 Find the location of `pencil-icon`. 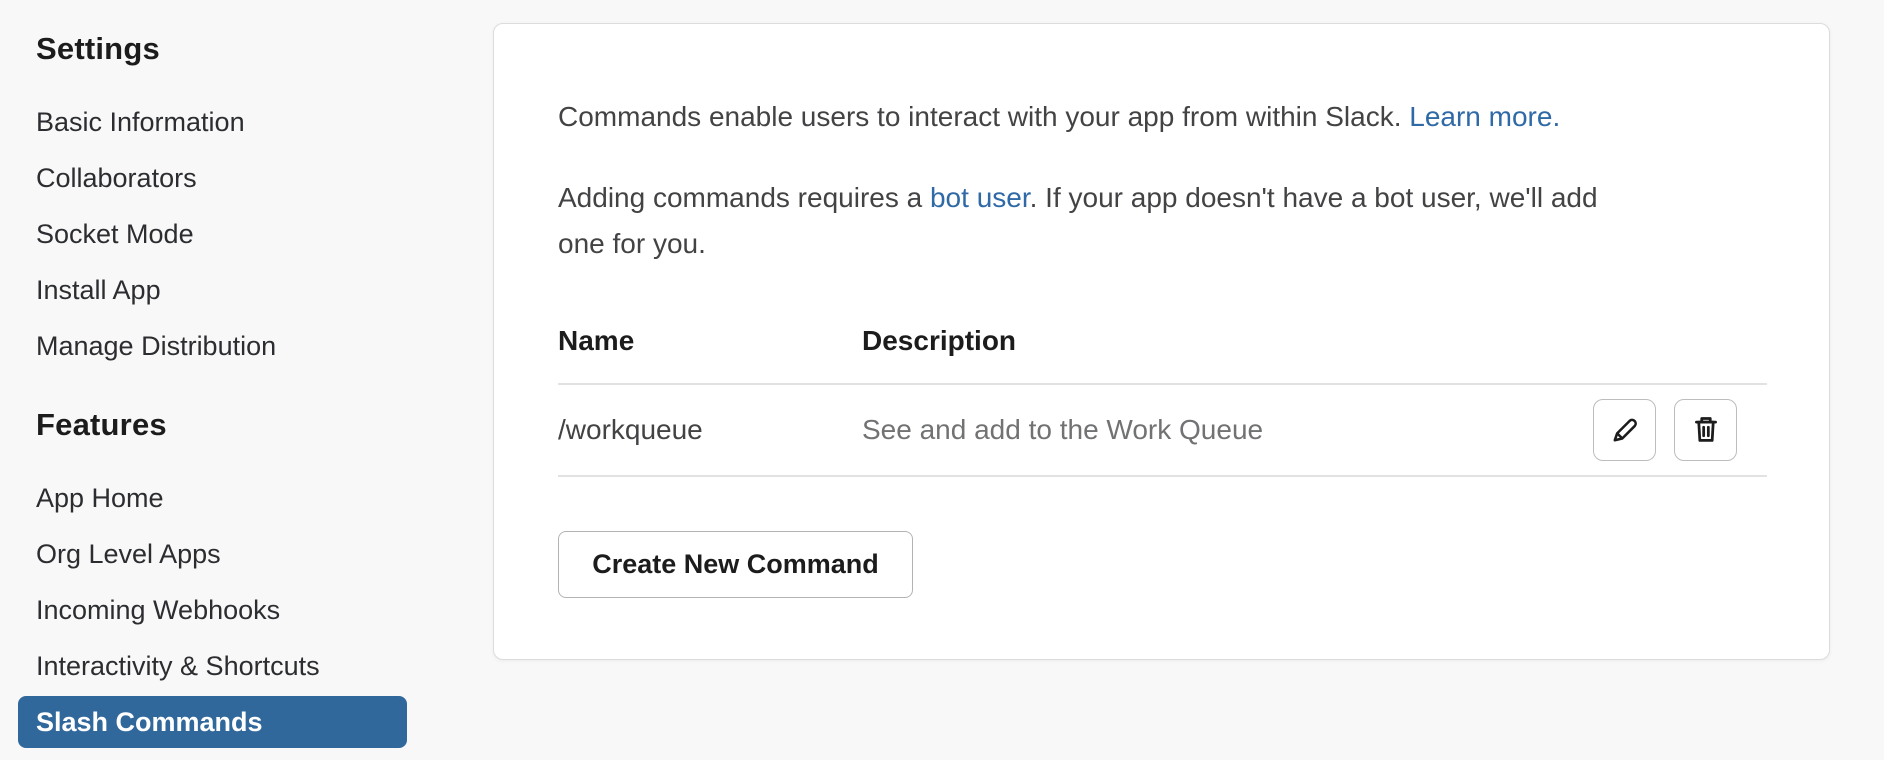

pencil-icon is located at coordinates (1625, 430).